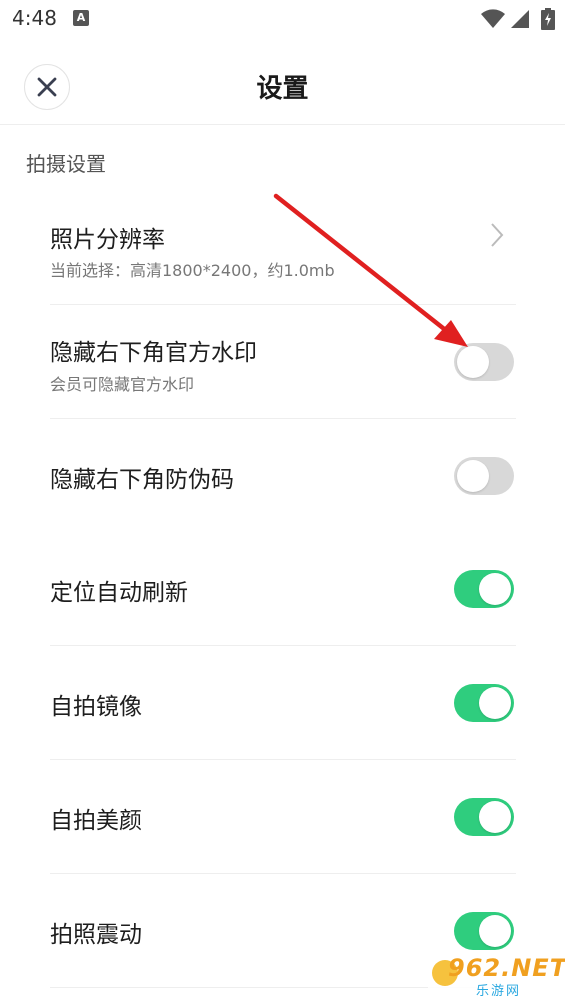 Image resolution: width=565 pixels, height=1004 pixels. I want to click on chevron-right-icon, so click(497, 235).